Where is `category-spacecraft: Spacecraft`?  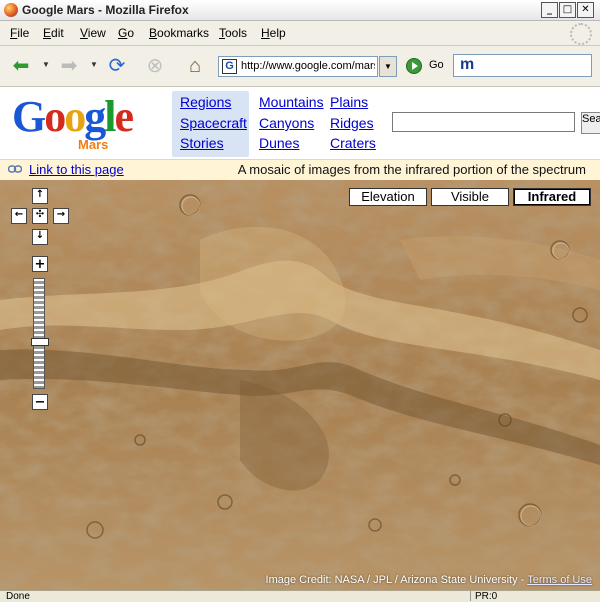
category-spacecraft: Spacecraft is located at coordinates (213, 123).